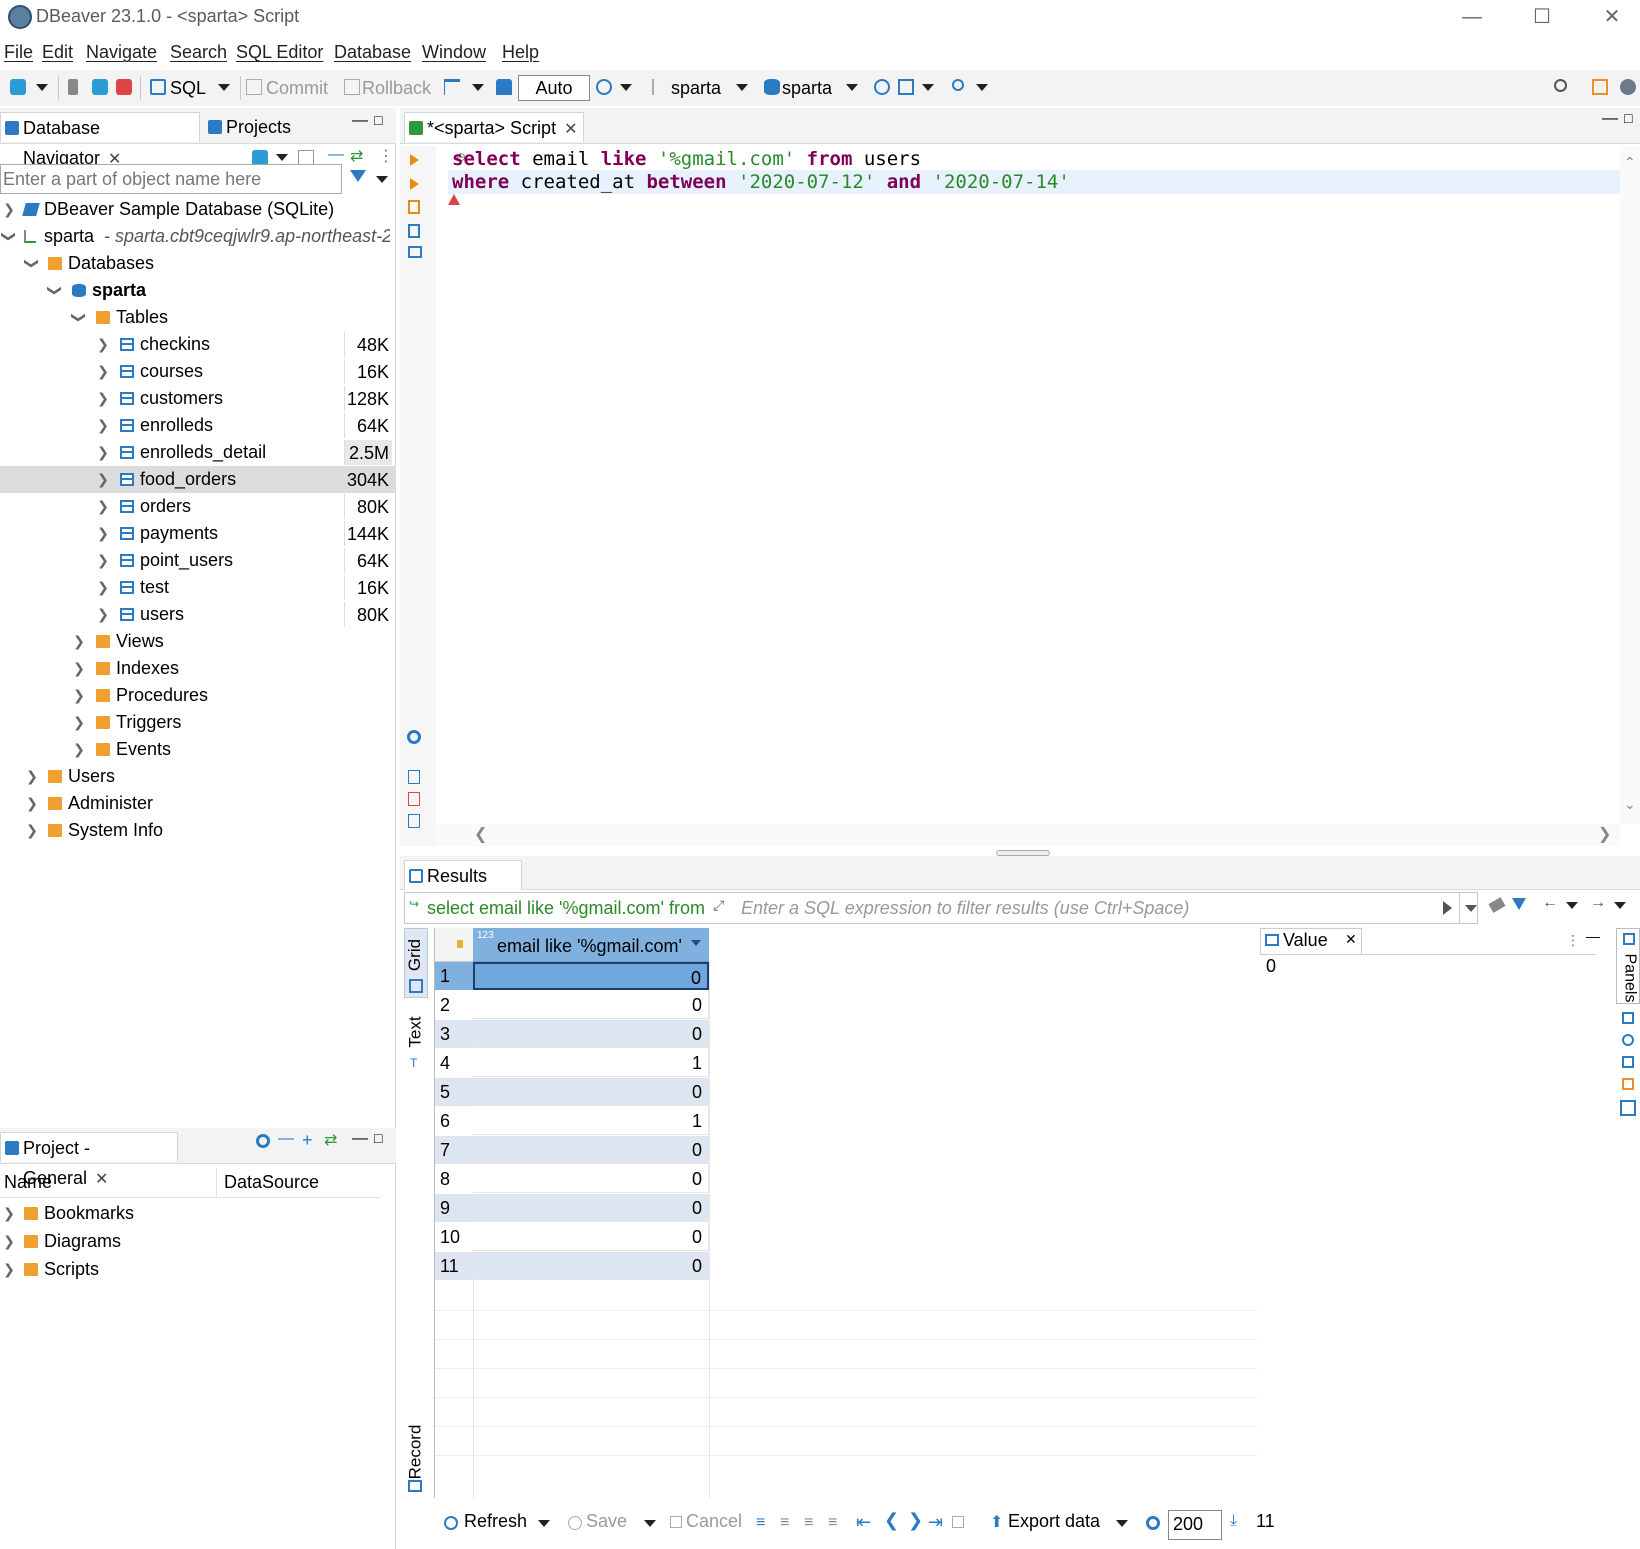 The height and width of the screenshot is (1549, 1640). Describe the element at coordinates (863, 1522) in the screenshot. I see `first-page-icon: ⇤` at that location.